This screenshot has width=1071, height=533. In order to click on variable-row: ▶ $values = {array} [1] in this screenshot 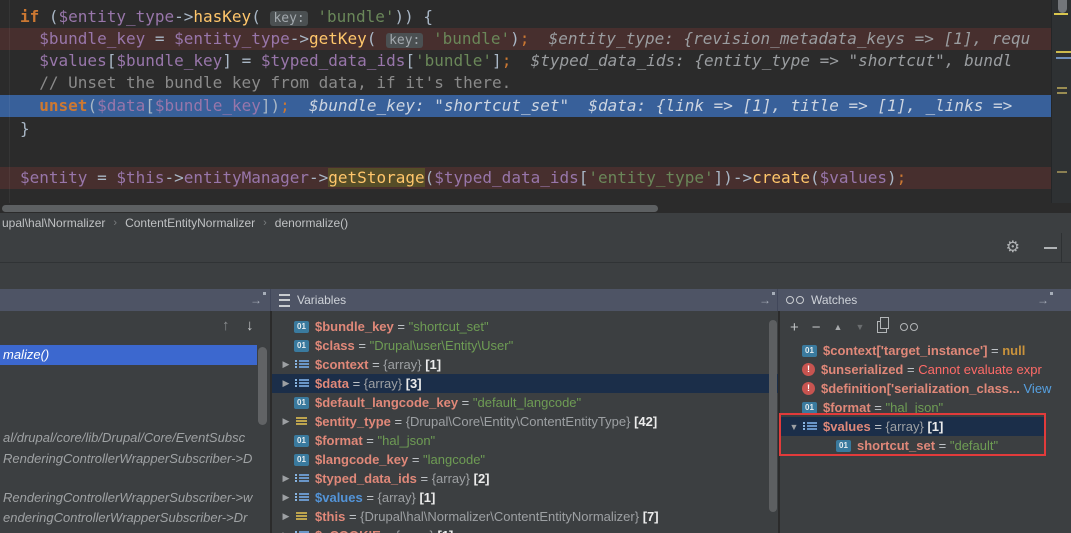, I will do `click(525, 497)`.